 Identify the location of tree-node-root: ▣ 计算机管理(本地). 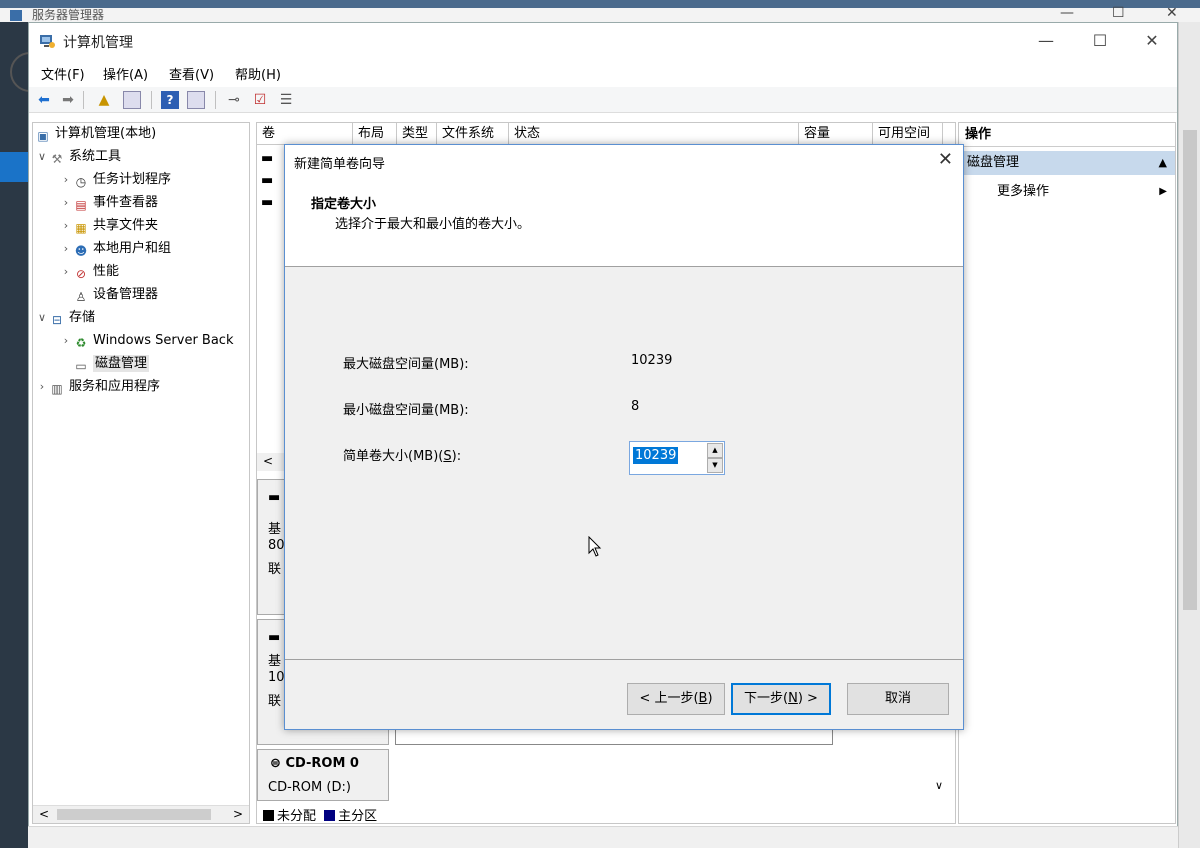
(95, 134).